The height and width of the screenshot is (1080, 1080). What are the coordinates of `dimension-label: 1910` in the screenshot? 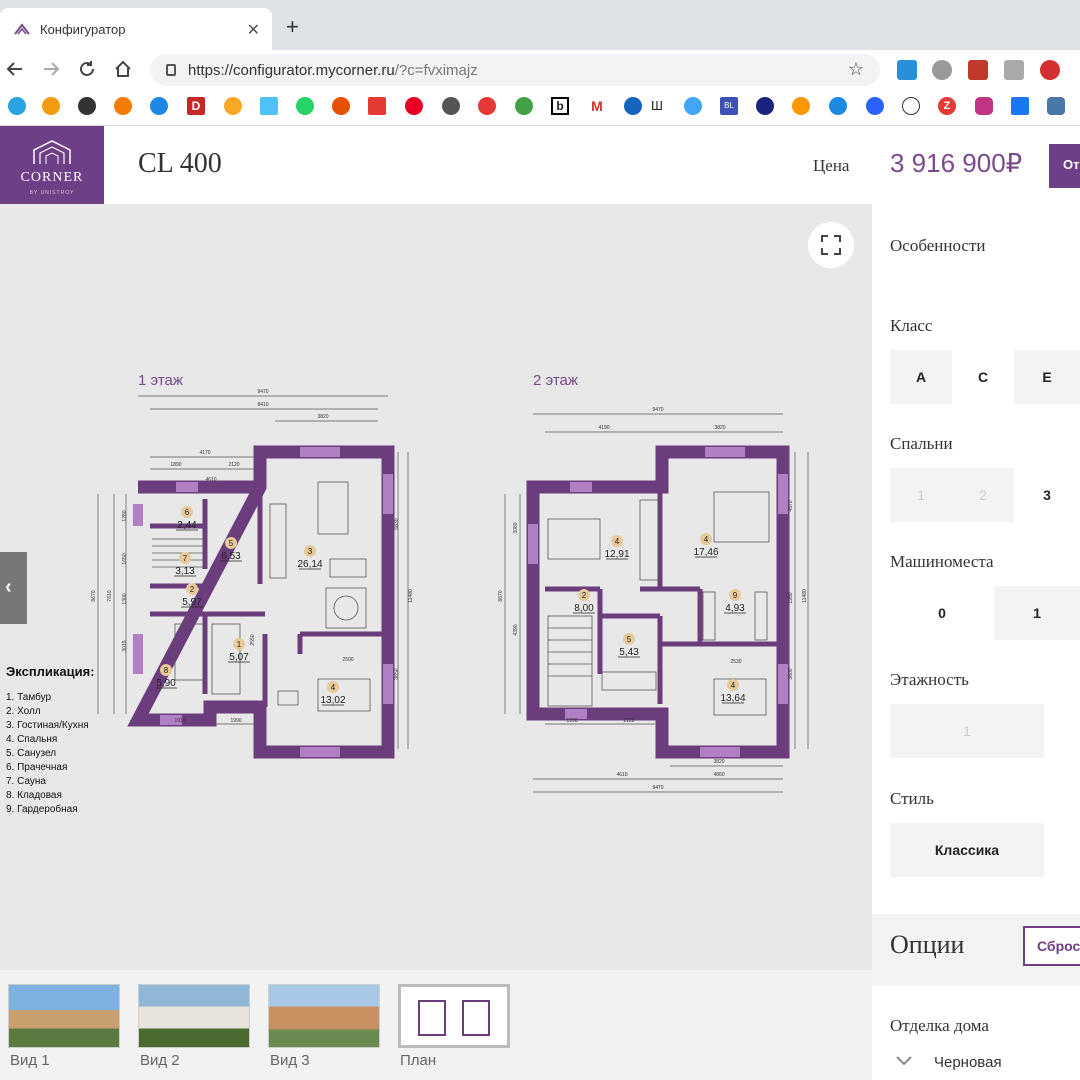 It's located at (179, 721).